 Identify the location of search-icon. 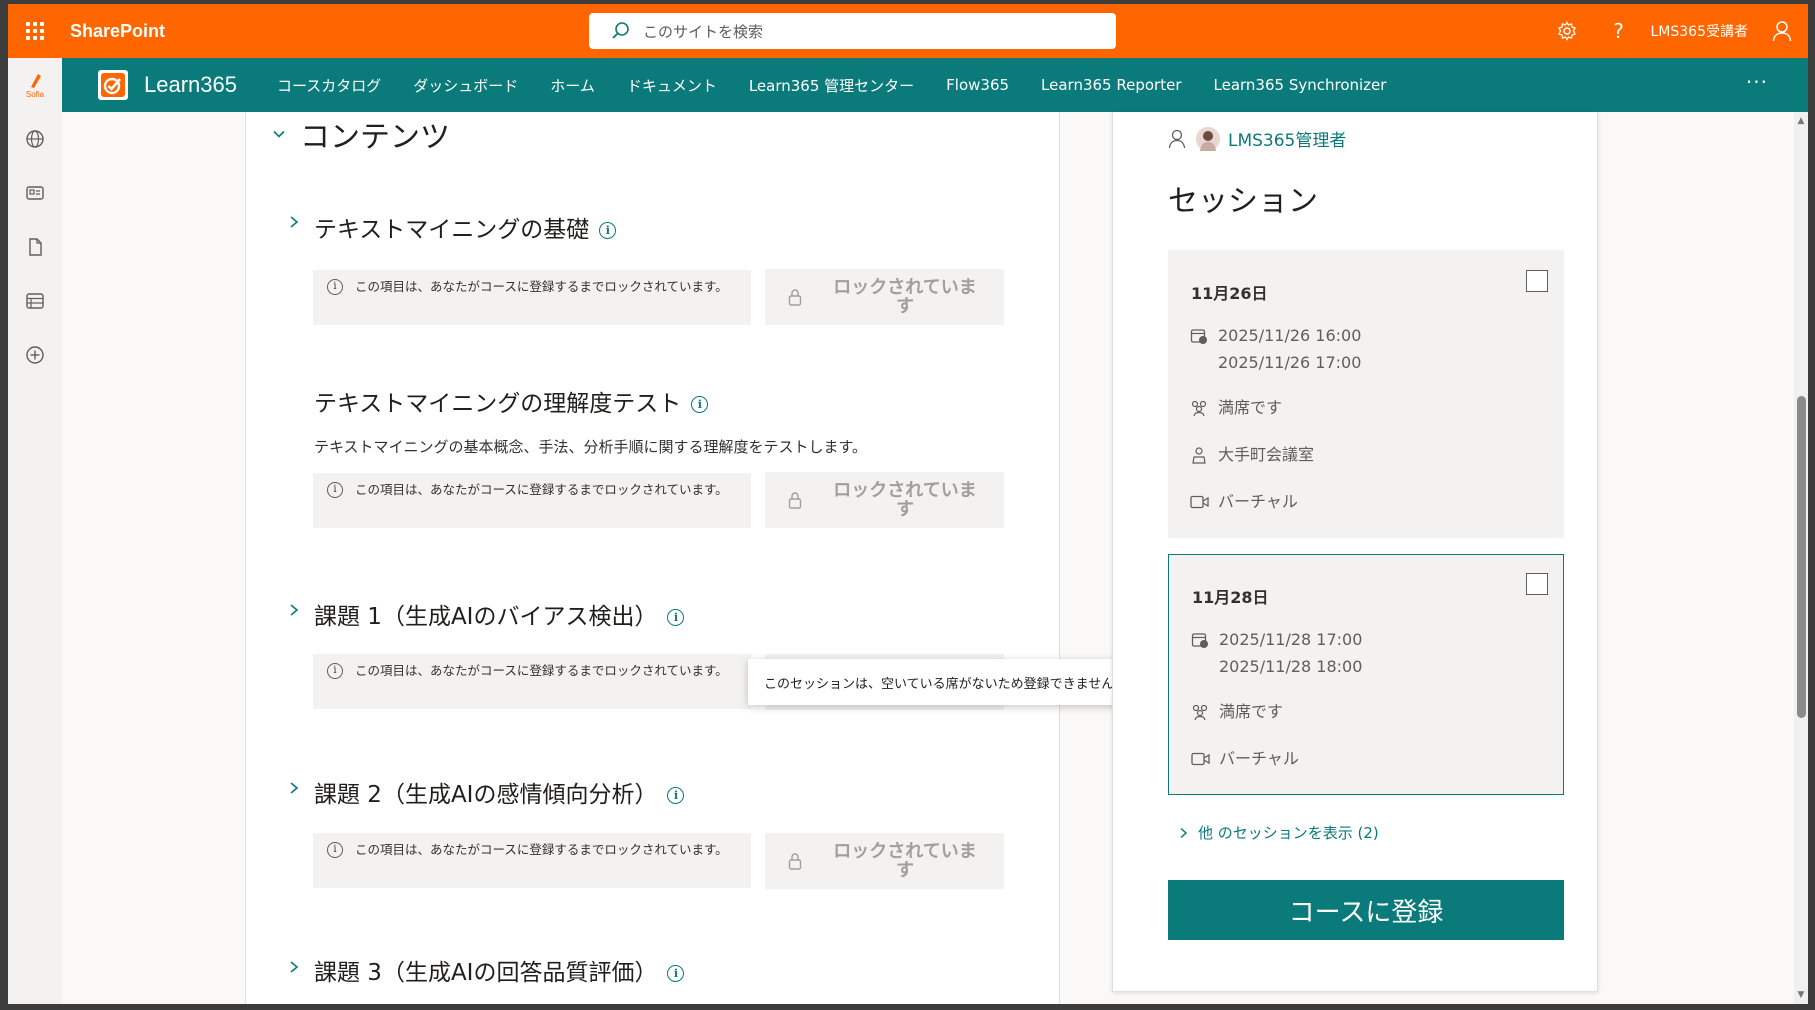
(620, 30).